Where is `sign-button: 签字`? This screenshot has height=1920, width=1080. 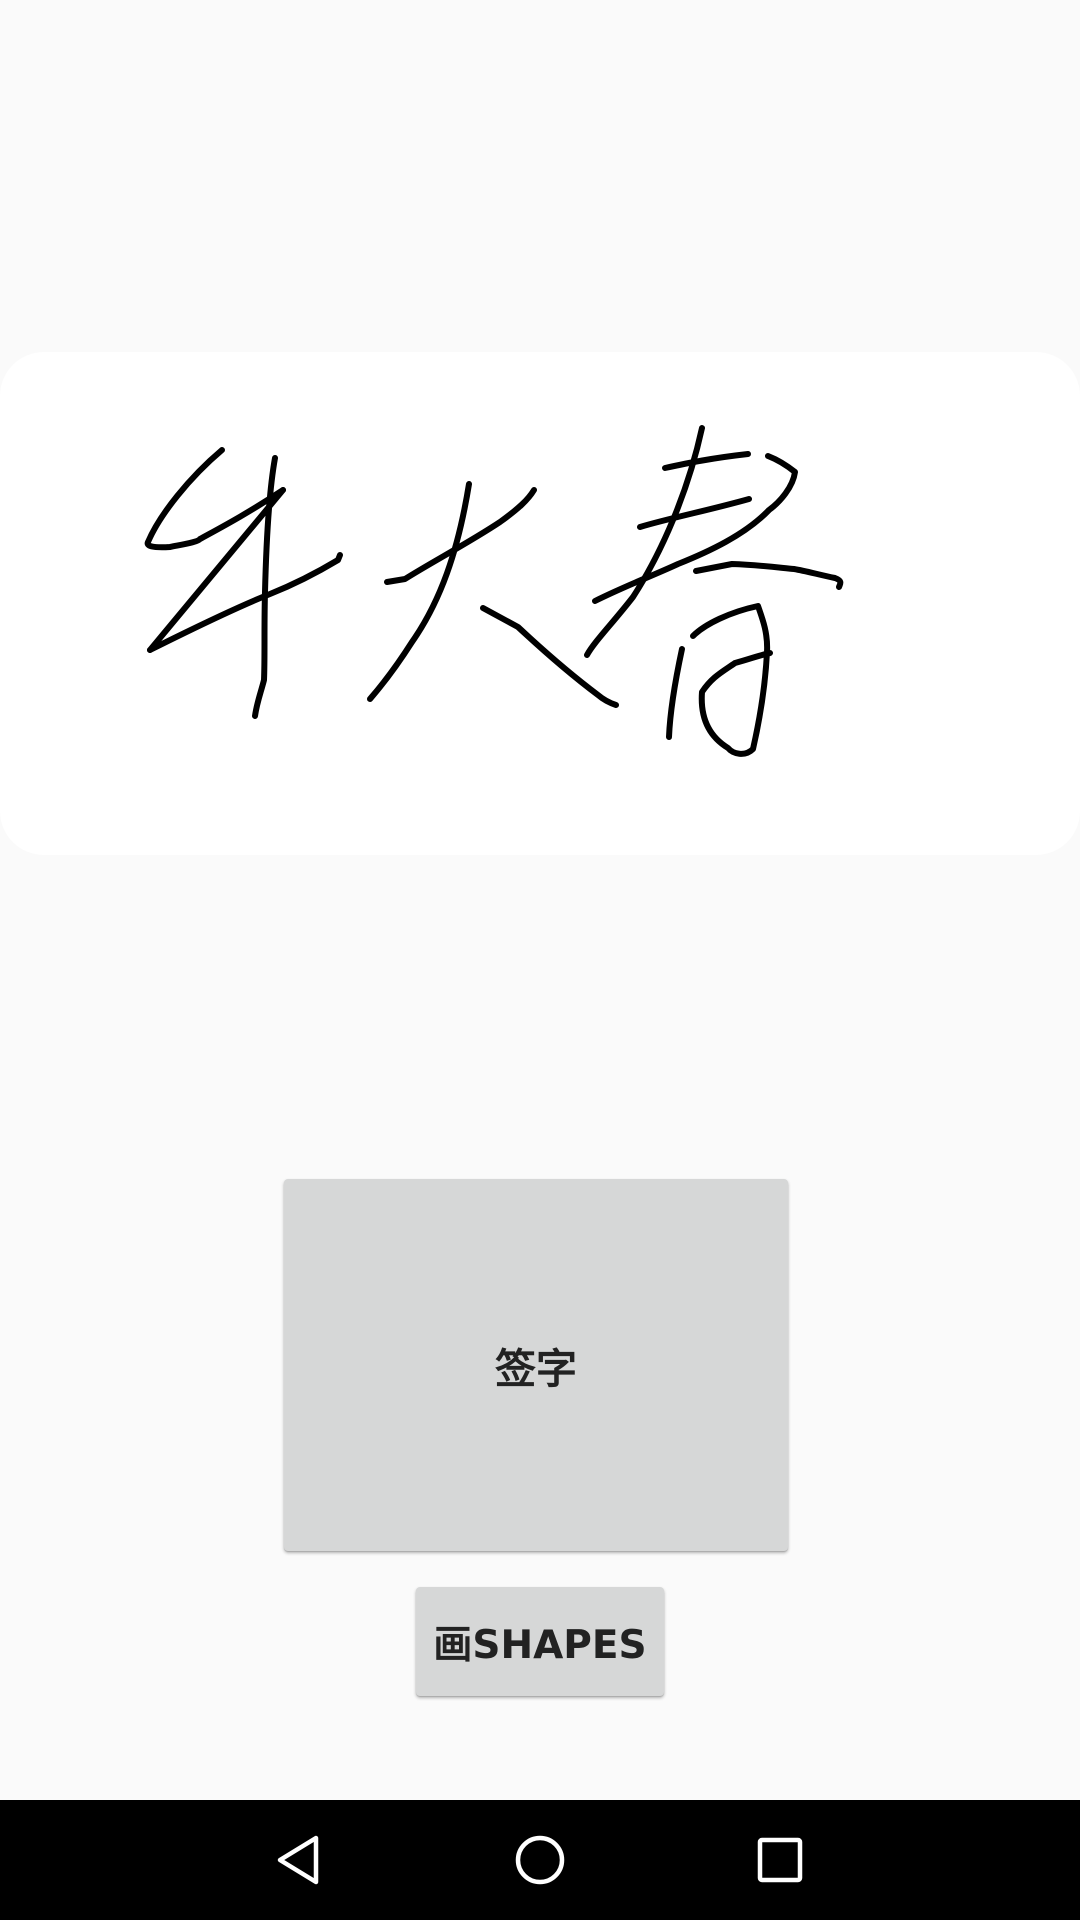 sign-button: 签字 is located at coordinates (536, 1365).